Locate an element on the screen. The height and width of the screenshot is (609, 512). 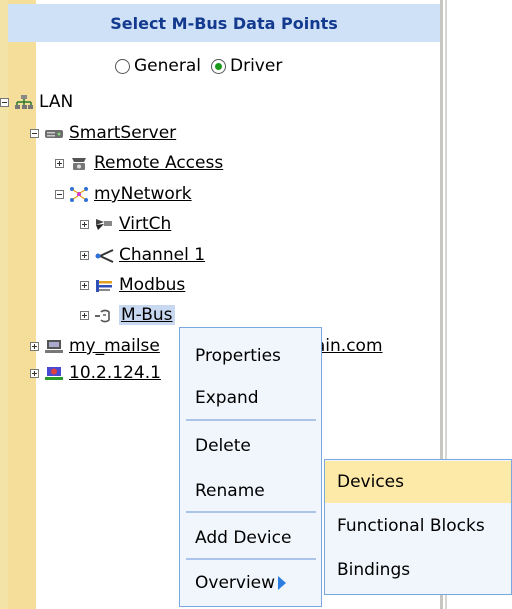
menu-item-add-device: Add Device is located at coordinates (250, 538).